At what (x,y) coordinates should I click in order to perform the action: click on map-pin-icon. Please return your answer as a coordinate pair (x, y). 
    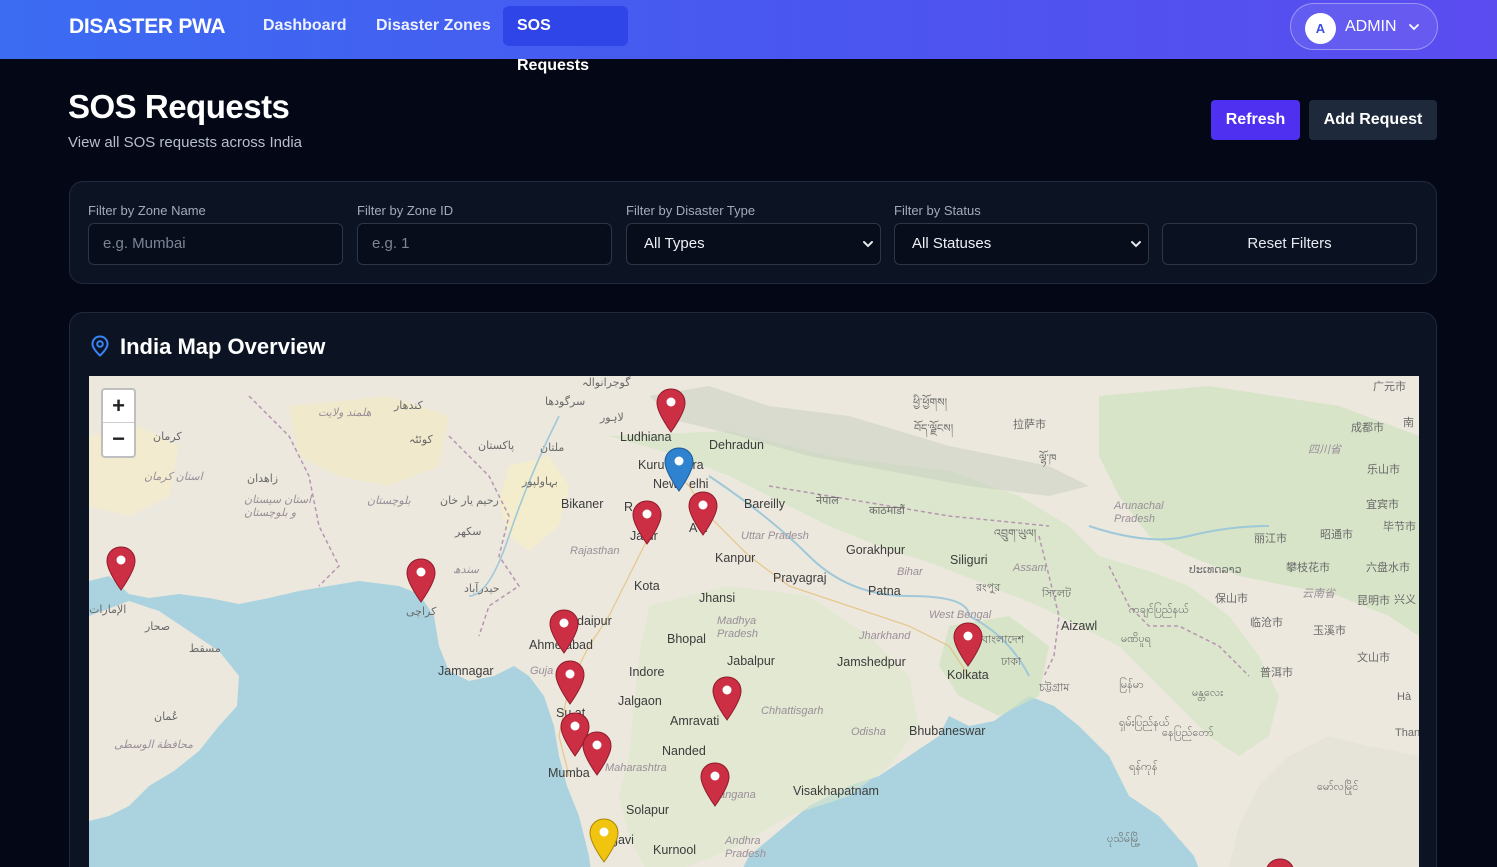
    Looking at the image, I should click on (100, 346).